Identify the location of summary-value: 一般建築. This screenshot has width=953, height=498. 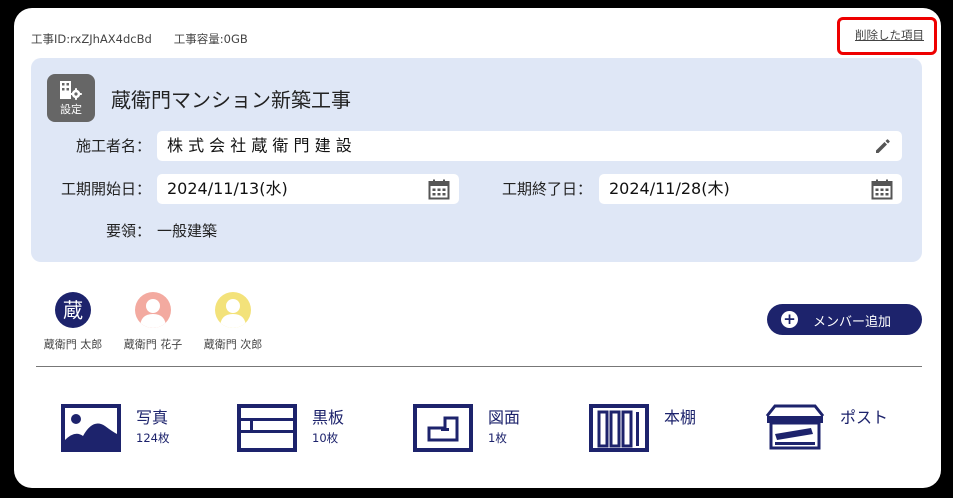
(187, 231).